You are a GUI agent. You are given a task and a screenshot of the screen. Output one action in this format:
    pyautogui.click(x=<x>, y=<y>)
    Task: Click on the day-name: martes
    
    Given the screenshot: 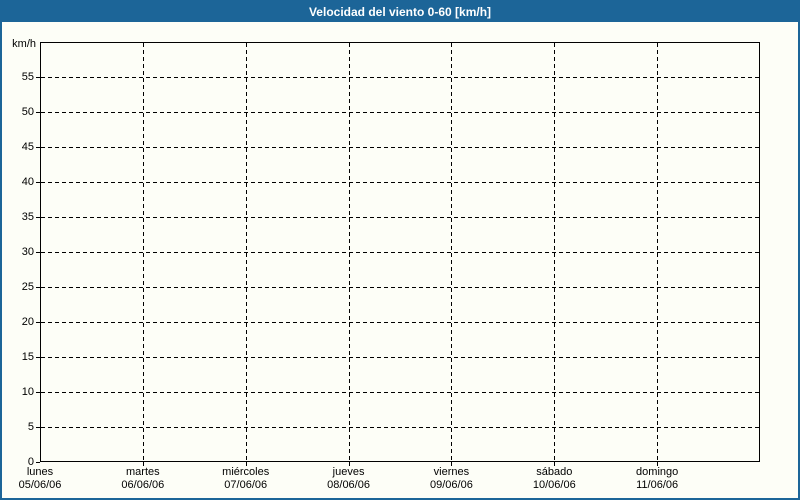 What is the action you would take?
    pyautogui.click(x=143, y=472)
    